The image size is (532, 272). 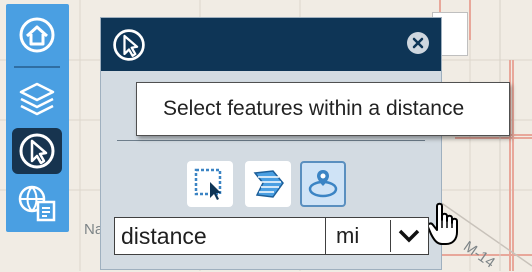 I want to click on select-rectangle-button, so click(x=210, y=184).